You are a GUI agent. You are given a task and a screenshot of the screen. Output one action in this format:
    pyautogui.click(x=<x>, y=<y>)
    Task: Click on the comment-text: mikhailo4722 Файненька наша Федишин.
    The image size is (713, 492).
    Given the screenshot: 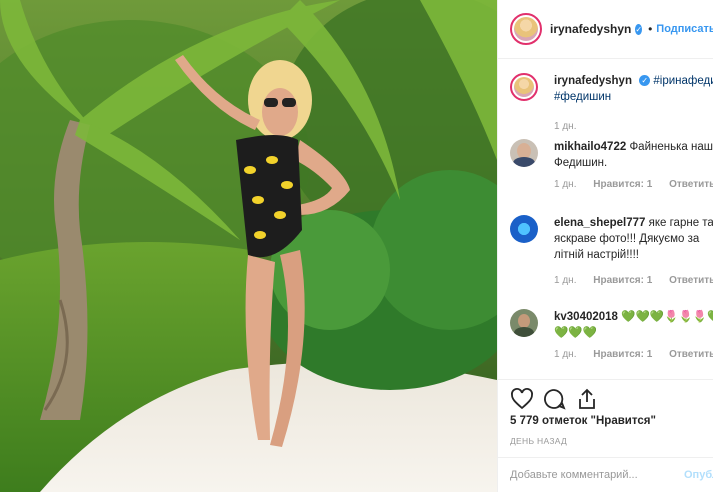 What is the action you would take?
    pyautogui.click(x=633, y=155)
    